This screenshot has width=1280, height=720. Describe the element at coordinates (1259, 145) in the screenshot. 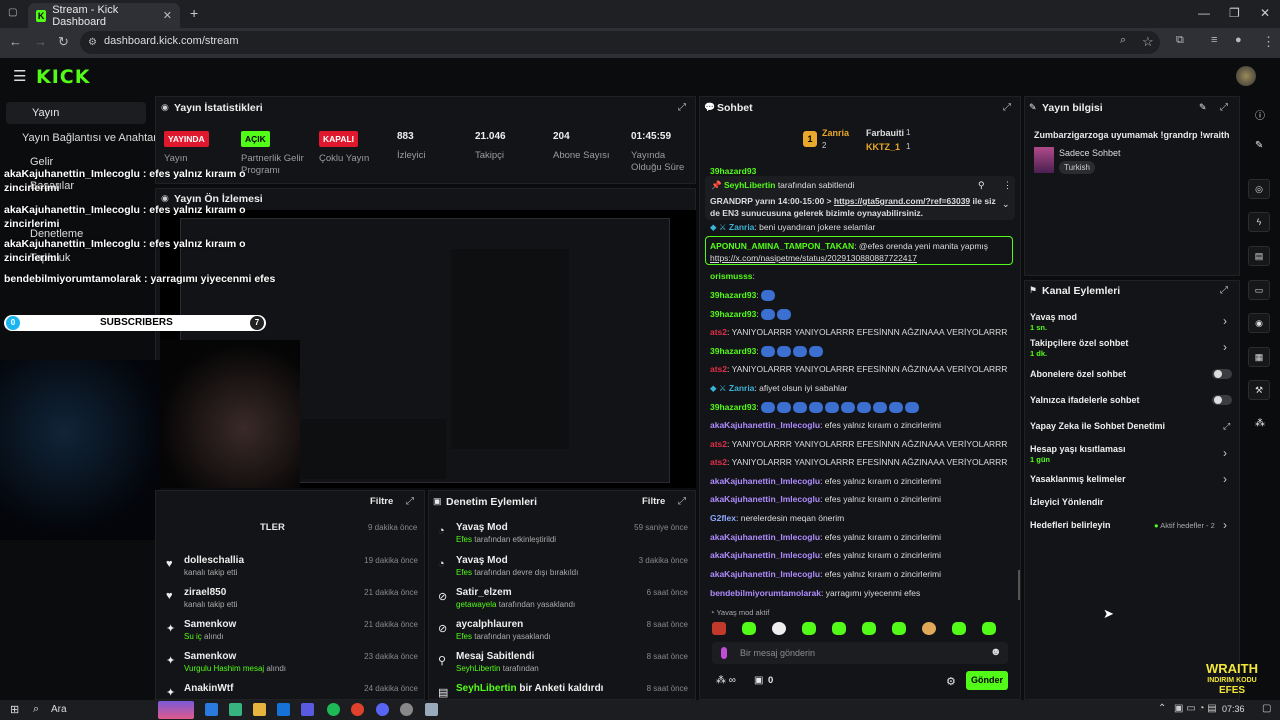

I see `pencil-icon: ✎` at that location.